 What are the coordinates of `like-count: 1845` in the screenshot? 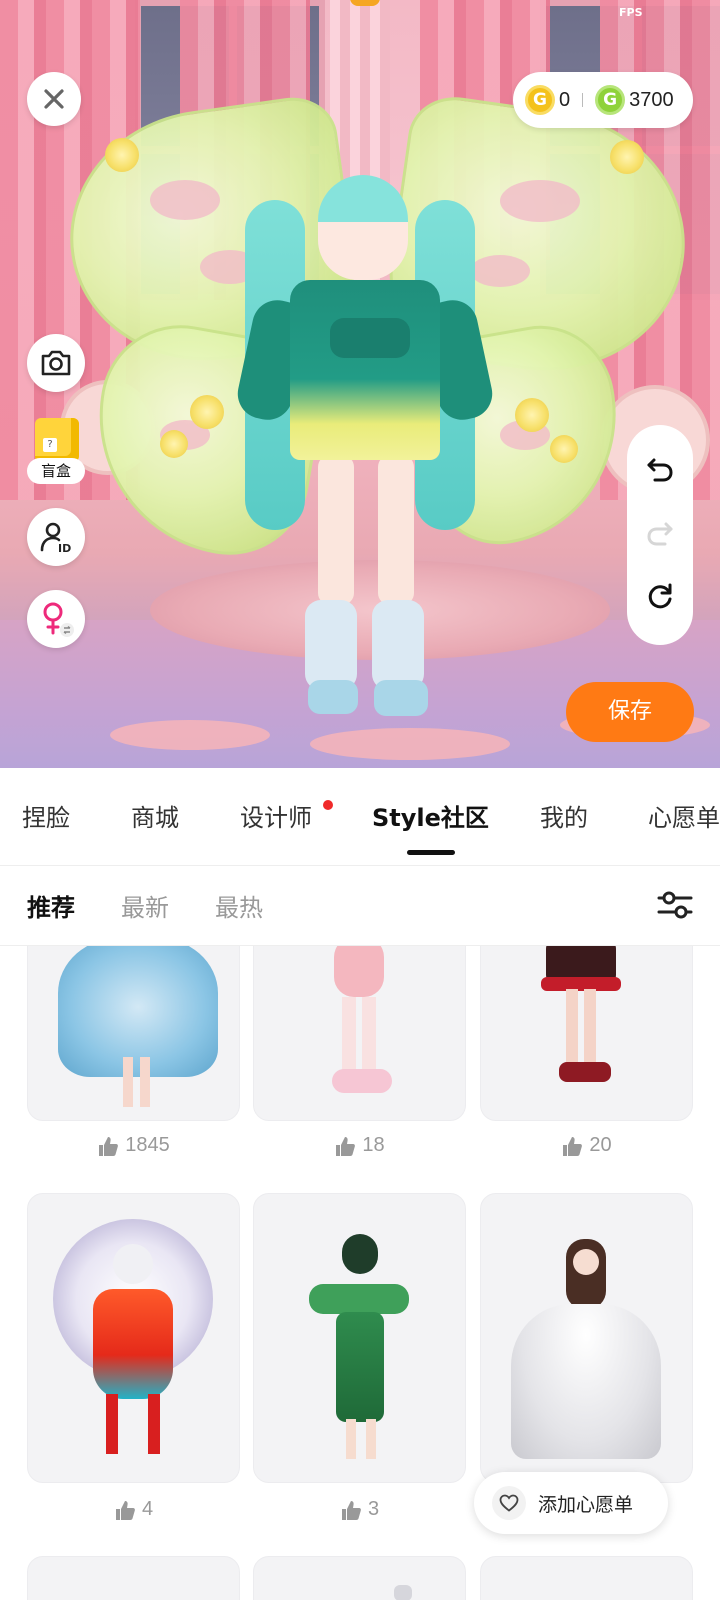 It's located at (133, 1145).